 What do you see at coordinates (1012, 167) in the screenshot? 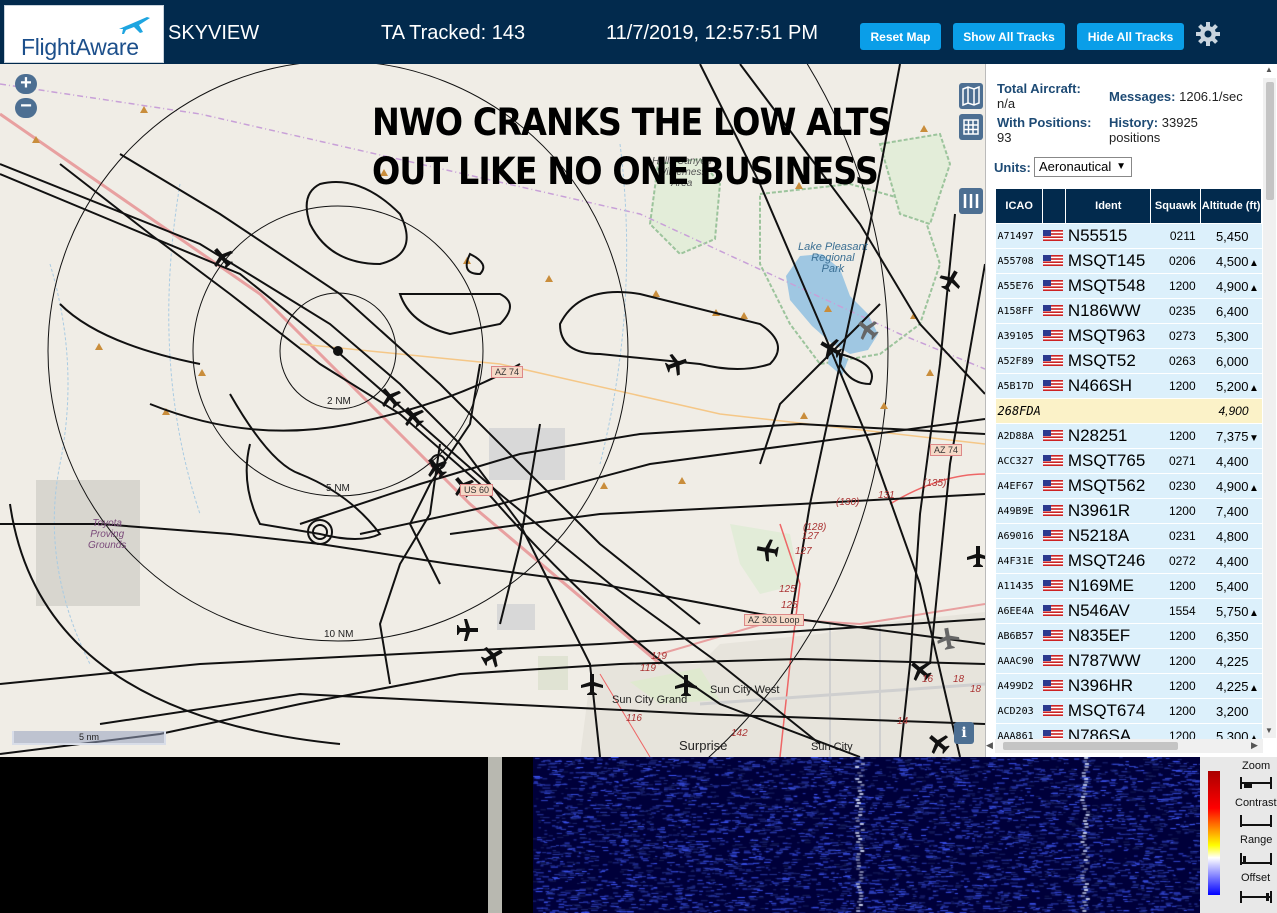
I see `units-label: Units:` at bounding box center [1012, 167].